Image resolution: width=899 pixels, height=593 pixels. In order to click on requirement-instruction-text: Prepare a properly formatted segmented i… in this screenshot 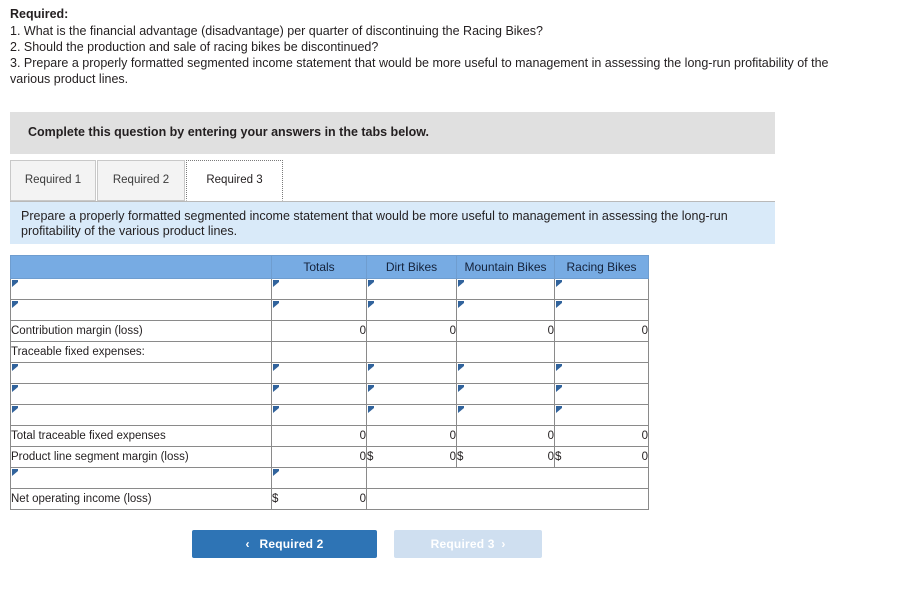, I will do `click(374, 223)`.